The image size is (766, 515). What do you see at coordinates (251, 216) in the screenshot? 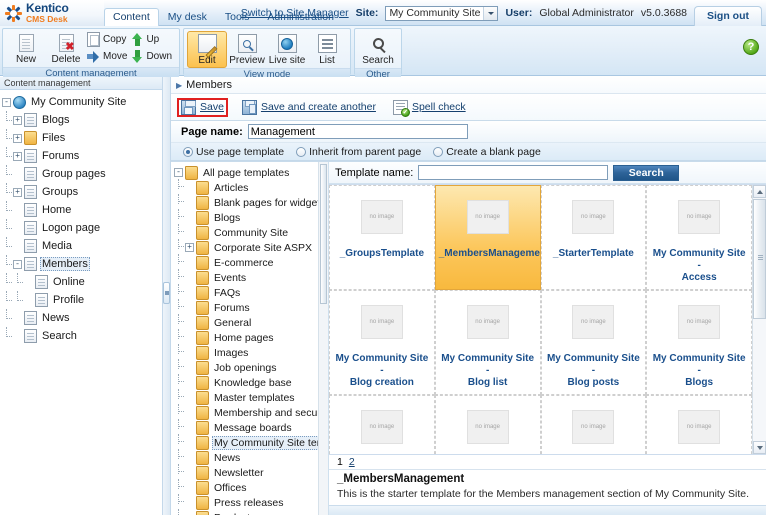
I see `template-category-item: Blogs` at bounding box center [251, 216].